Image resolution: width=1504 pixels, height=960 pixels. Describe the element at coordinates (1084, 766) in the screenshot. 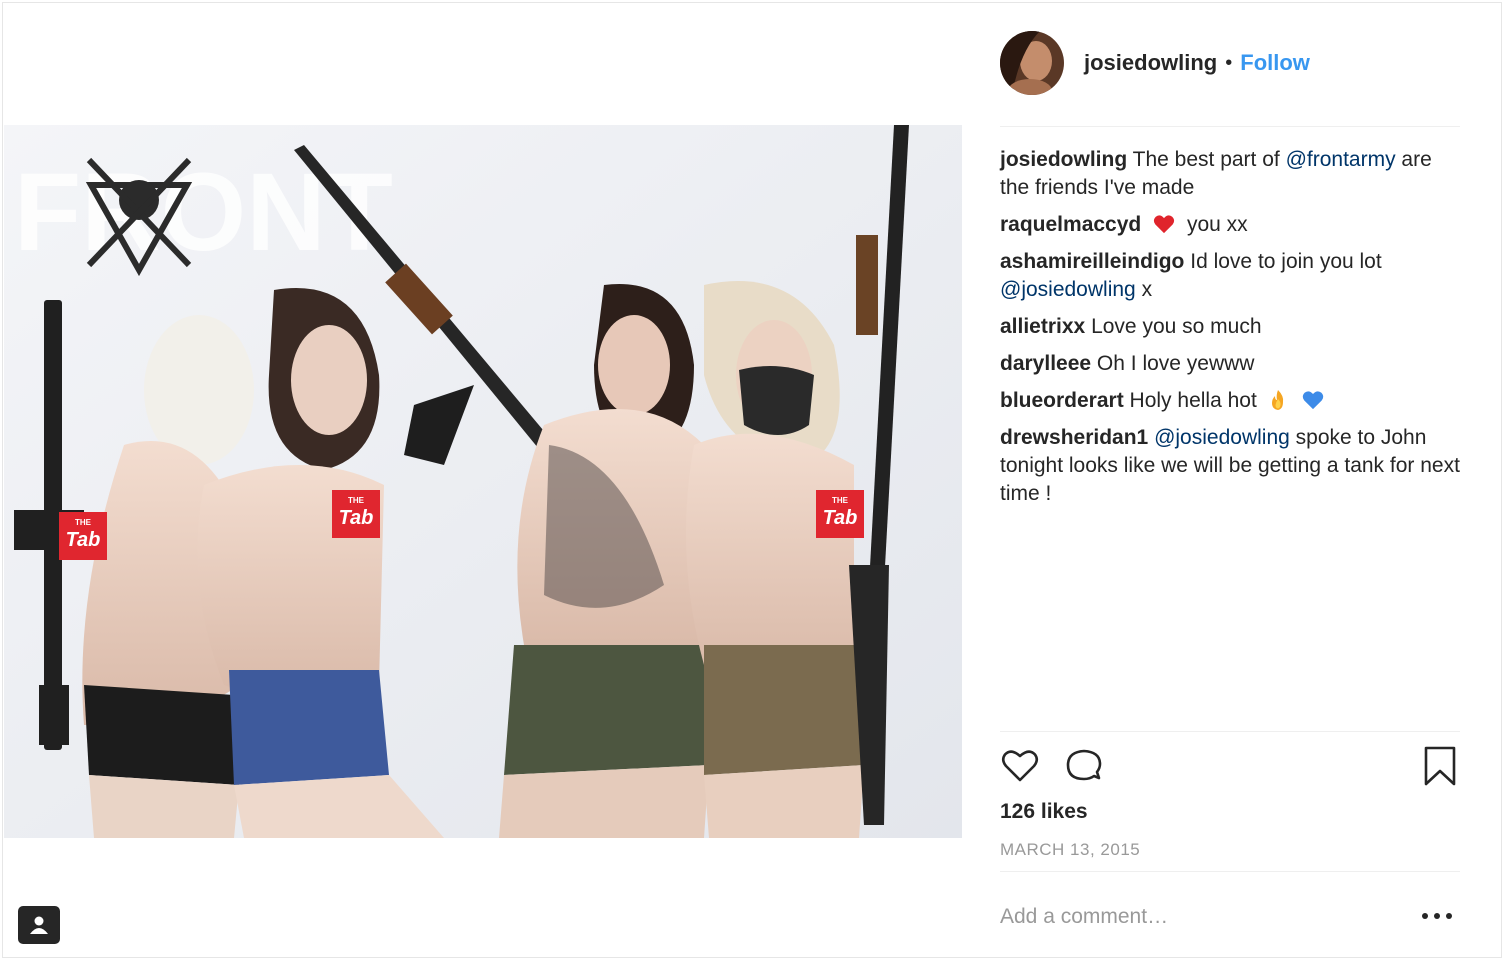

I see `speech-bubble-icon` at that location.